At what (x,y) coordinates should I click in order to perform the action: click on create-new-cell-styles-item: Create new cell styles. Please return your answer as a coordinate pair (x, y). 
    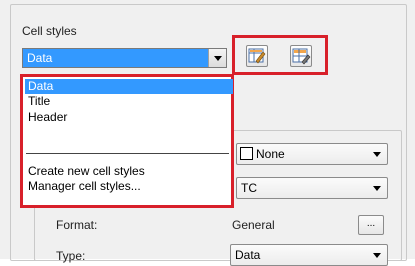
    Looking at the image, I should click on (127, 171).